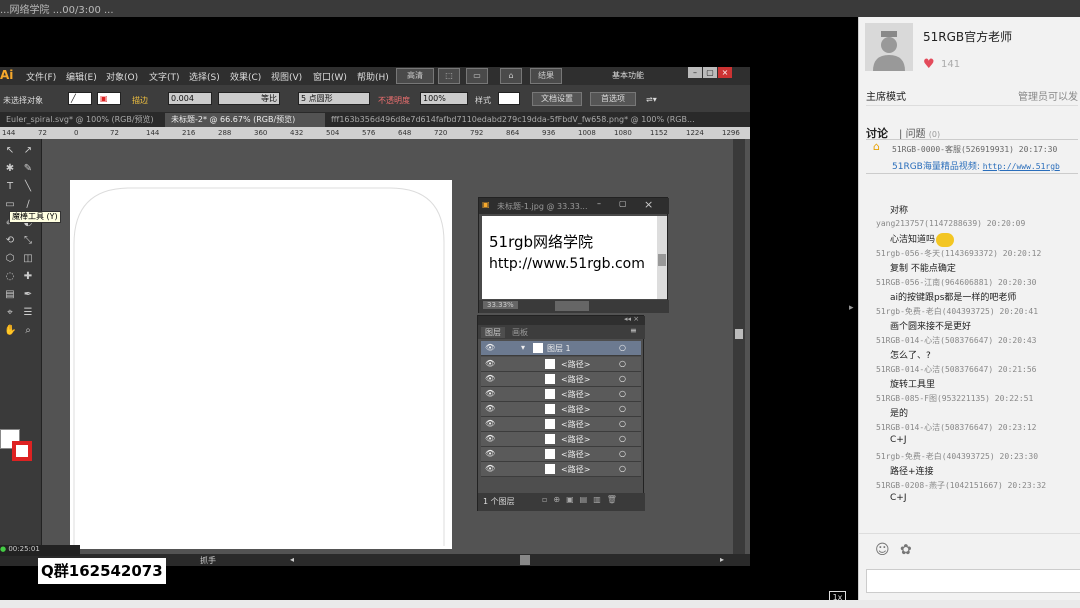  I want to click on window-icon: ▭, so click(477, 76).